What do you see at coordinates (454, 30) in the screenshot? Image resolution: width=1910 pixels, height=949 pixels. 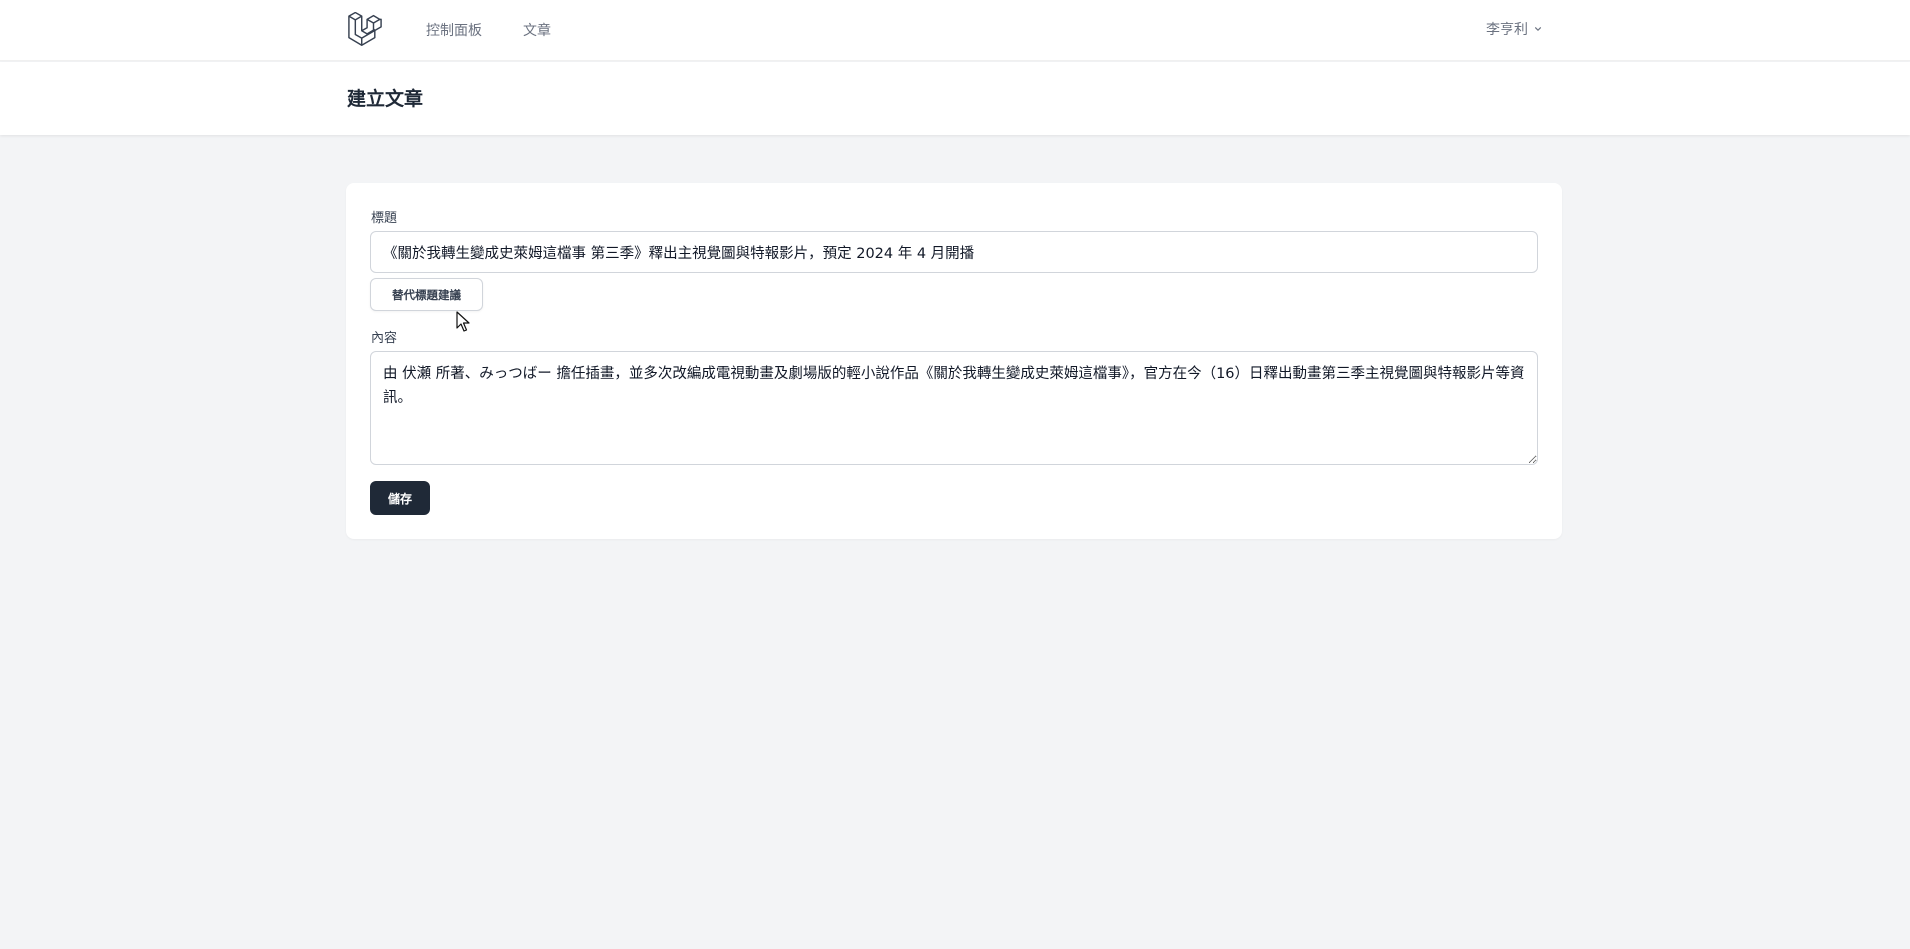 I see `nav-link-dashboard: 控制面板` at bounding box center [454, 30].